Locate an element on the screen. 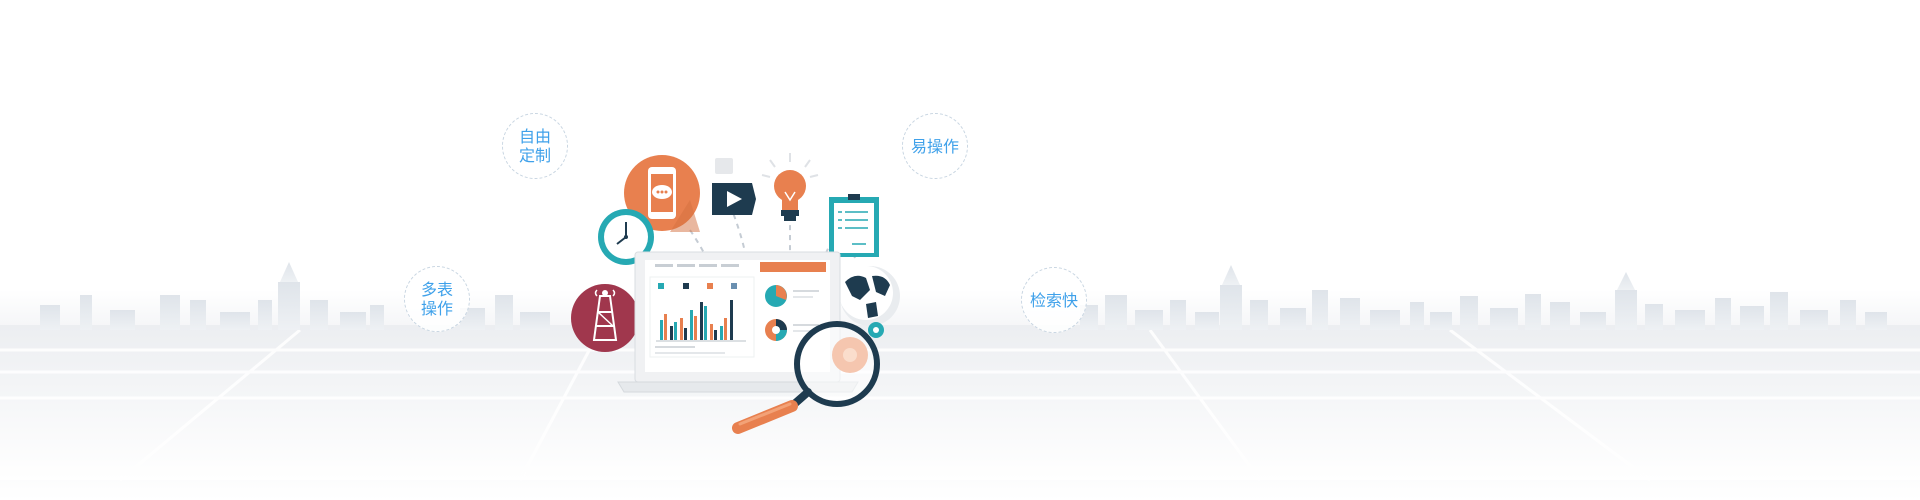  gear-icon is located at coordinates (876, 330).